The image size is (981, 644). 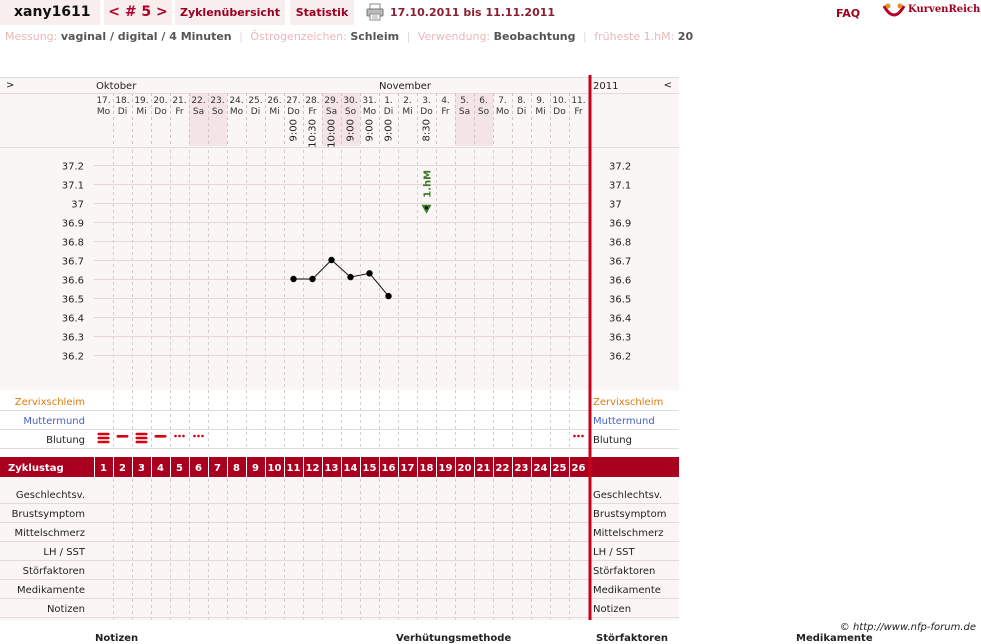 I want to click on measurement-time: 10:00, so click(x=332, y=133).